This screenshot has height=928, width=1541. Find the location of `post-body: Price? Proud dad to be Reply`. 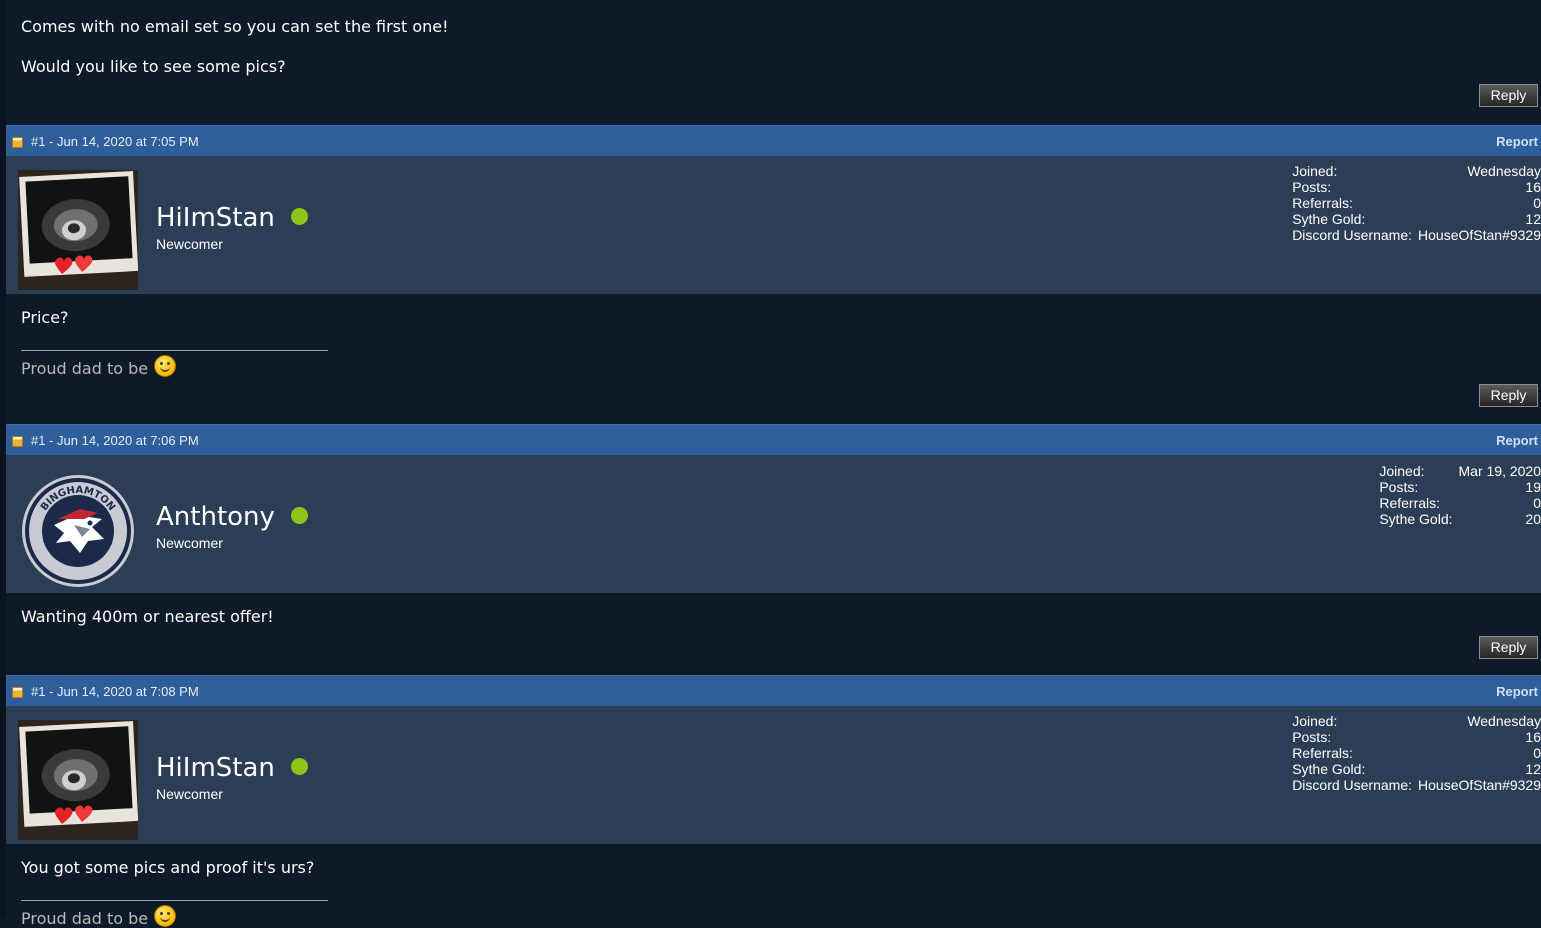

post-body: Price? Proud dad to be Reply is located at coordinates (773, 359).